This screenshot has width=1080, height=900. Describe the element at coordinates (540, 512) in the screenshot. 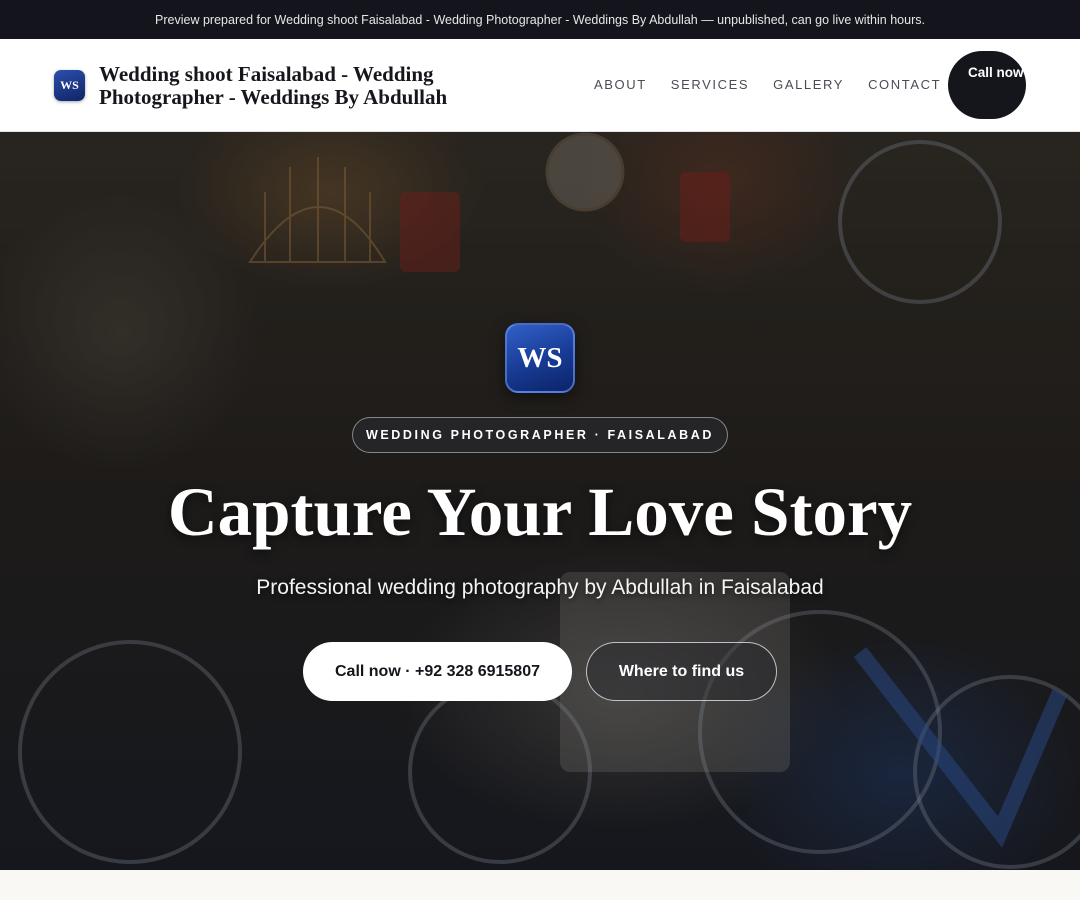

I see `hero-title: Capture Your Love Story` at that location.